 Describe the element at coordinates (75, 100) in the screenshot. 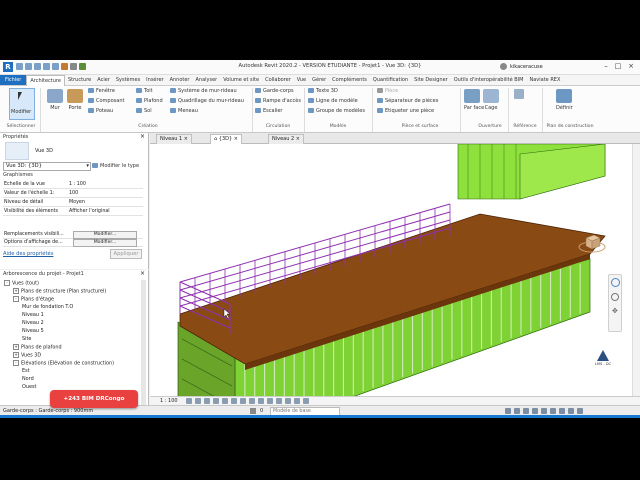

I see `door-button: Porte` at that location.